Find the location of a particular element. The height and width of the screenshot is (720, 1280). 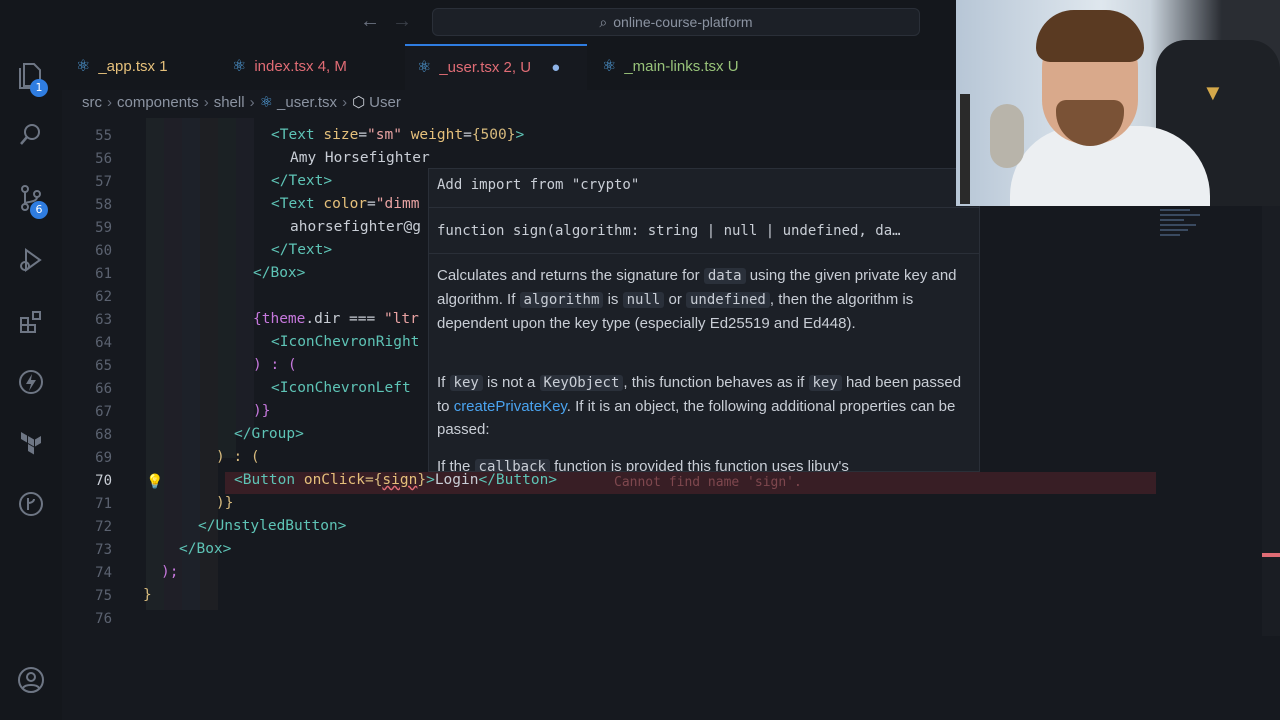

microphone-icon is located at coordinates (1007, 136).